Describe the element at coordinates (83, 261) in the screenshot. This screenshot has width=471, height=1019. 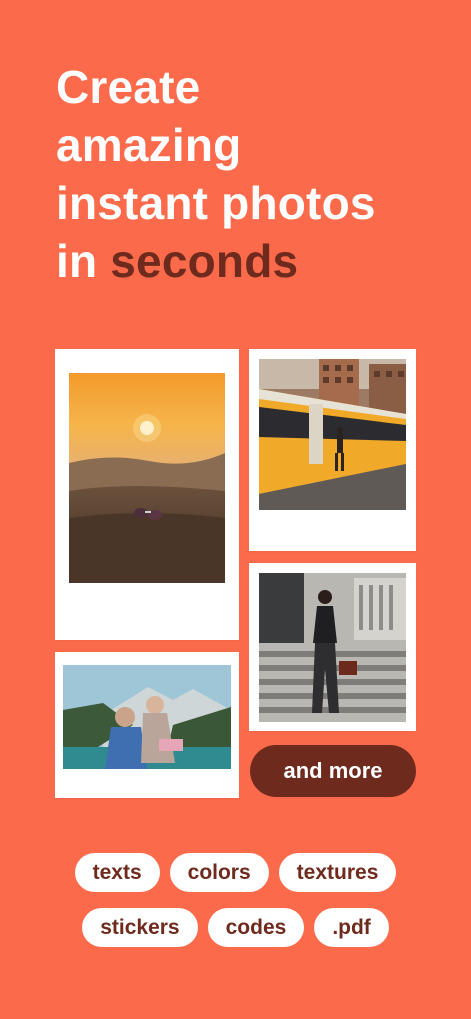
I see `headline-line-4-prefix: in` at that location.